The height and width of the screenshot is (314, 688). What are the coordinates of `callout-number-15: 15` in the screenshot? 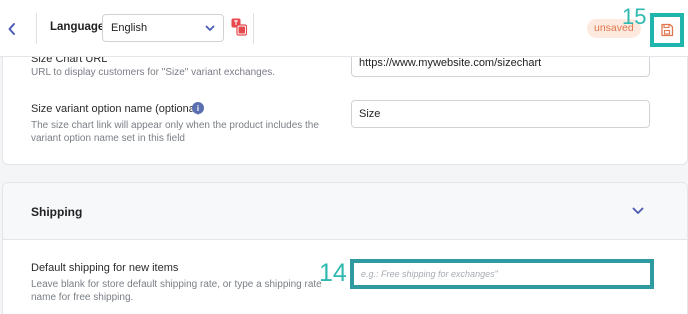 It's located at (634, 16).